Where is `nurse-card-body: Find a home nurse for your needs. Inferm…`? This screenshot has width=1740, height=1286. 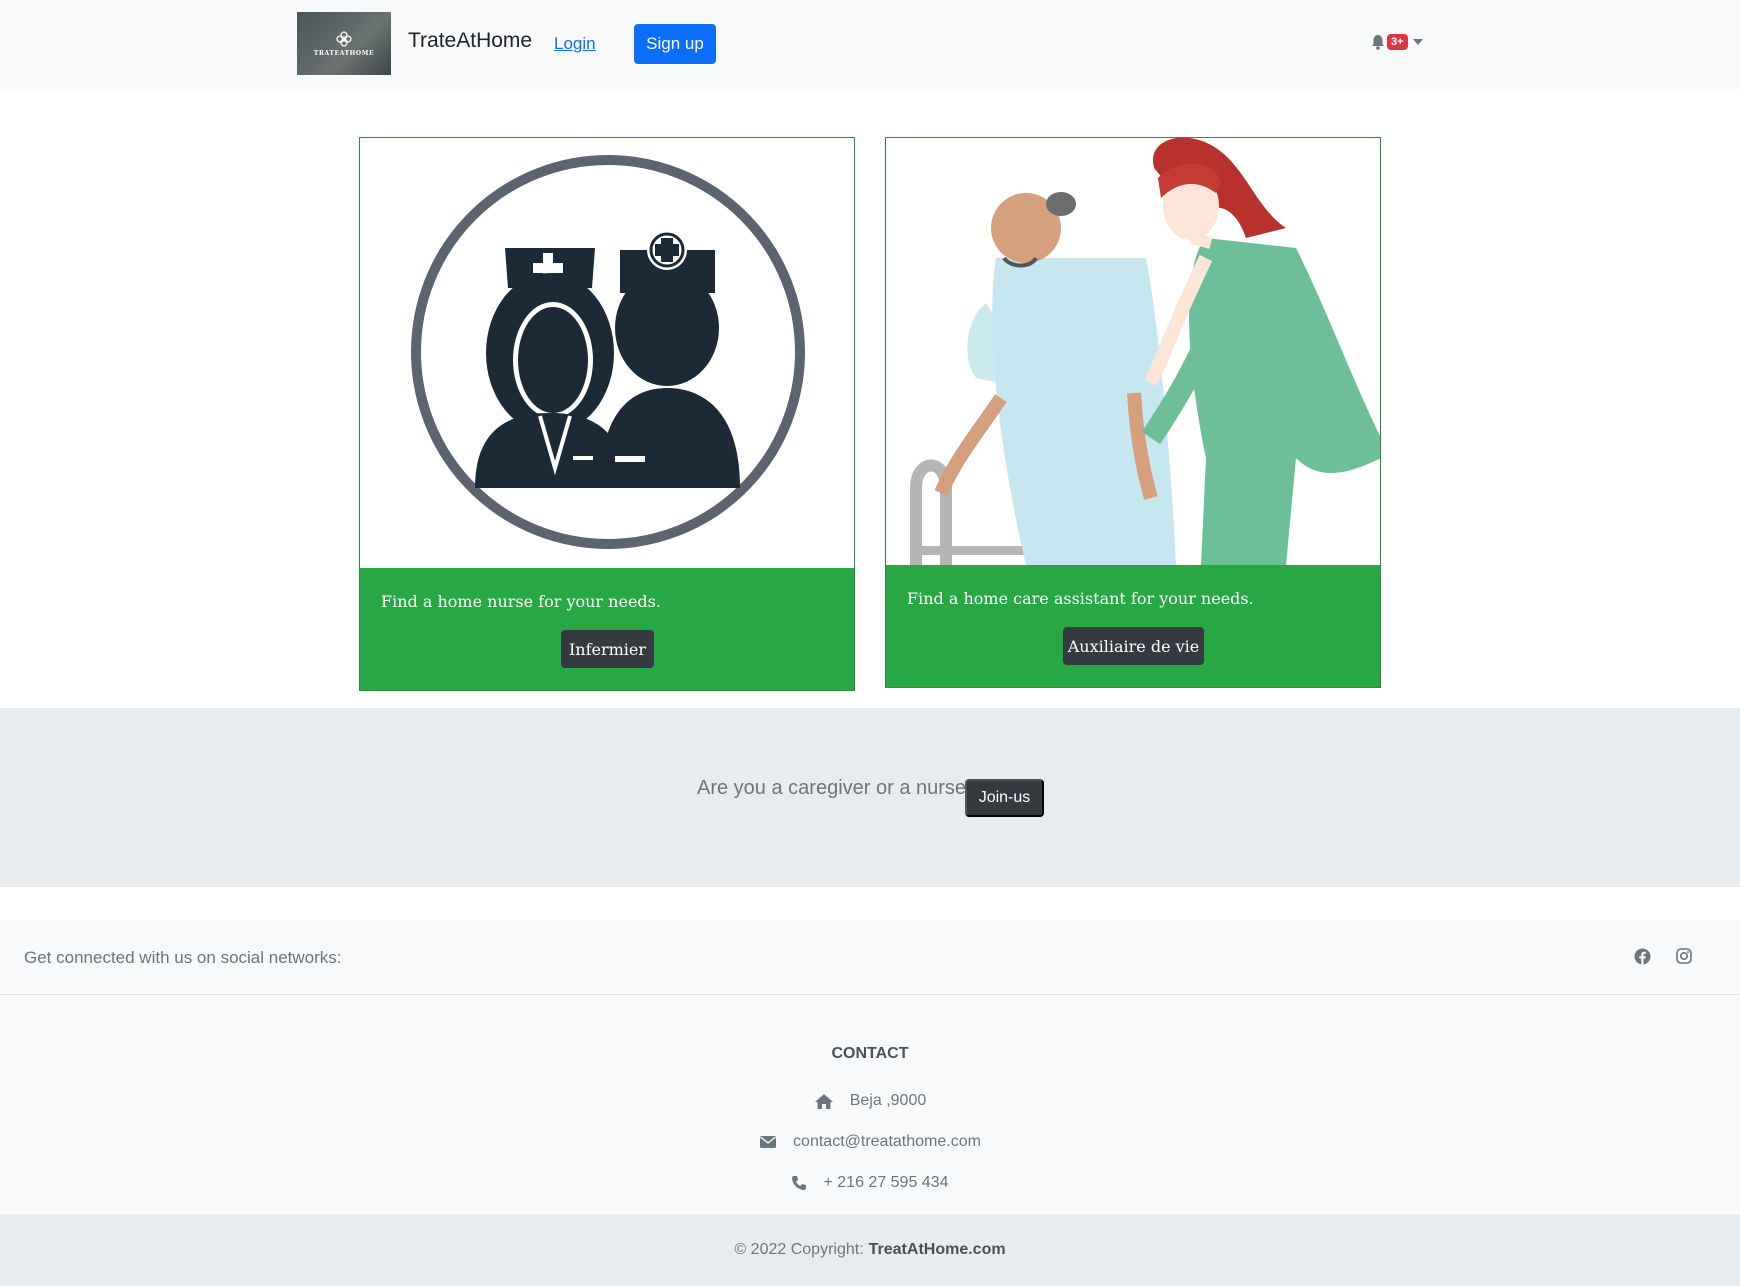 nurse-card-body: Find a home nurse for your needs. Inferm… is located at coordinates (607, 629).